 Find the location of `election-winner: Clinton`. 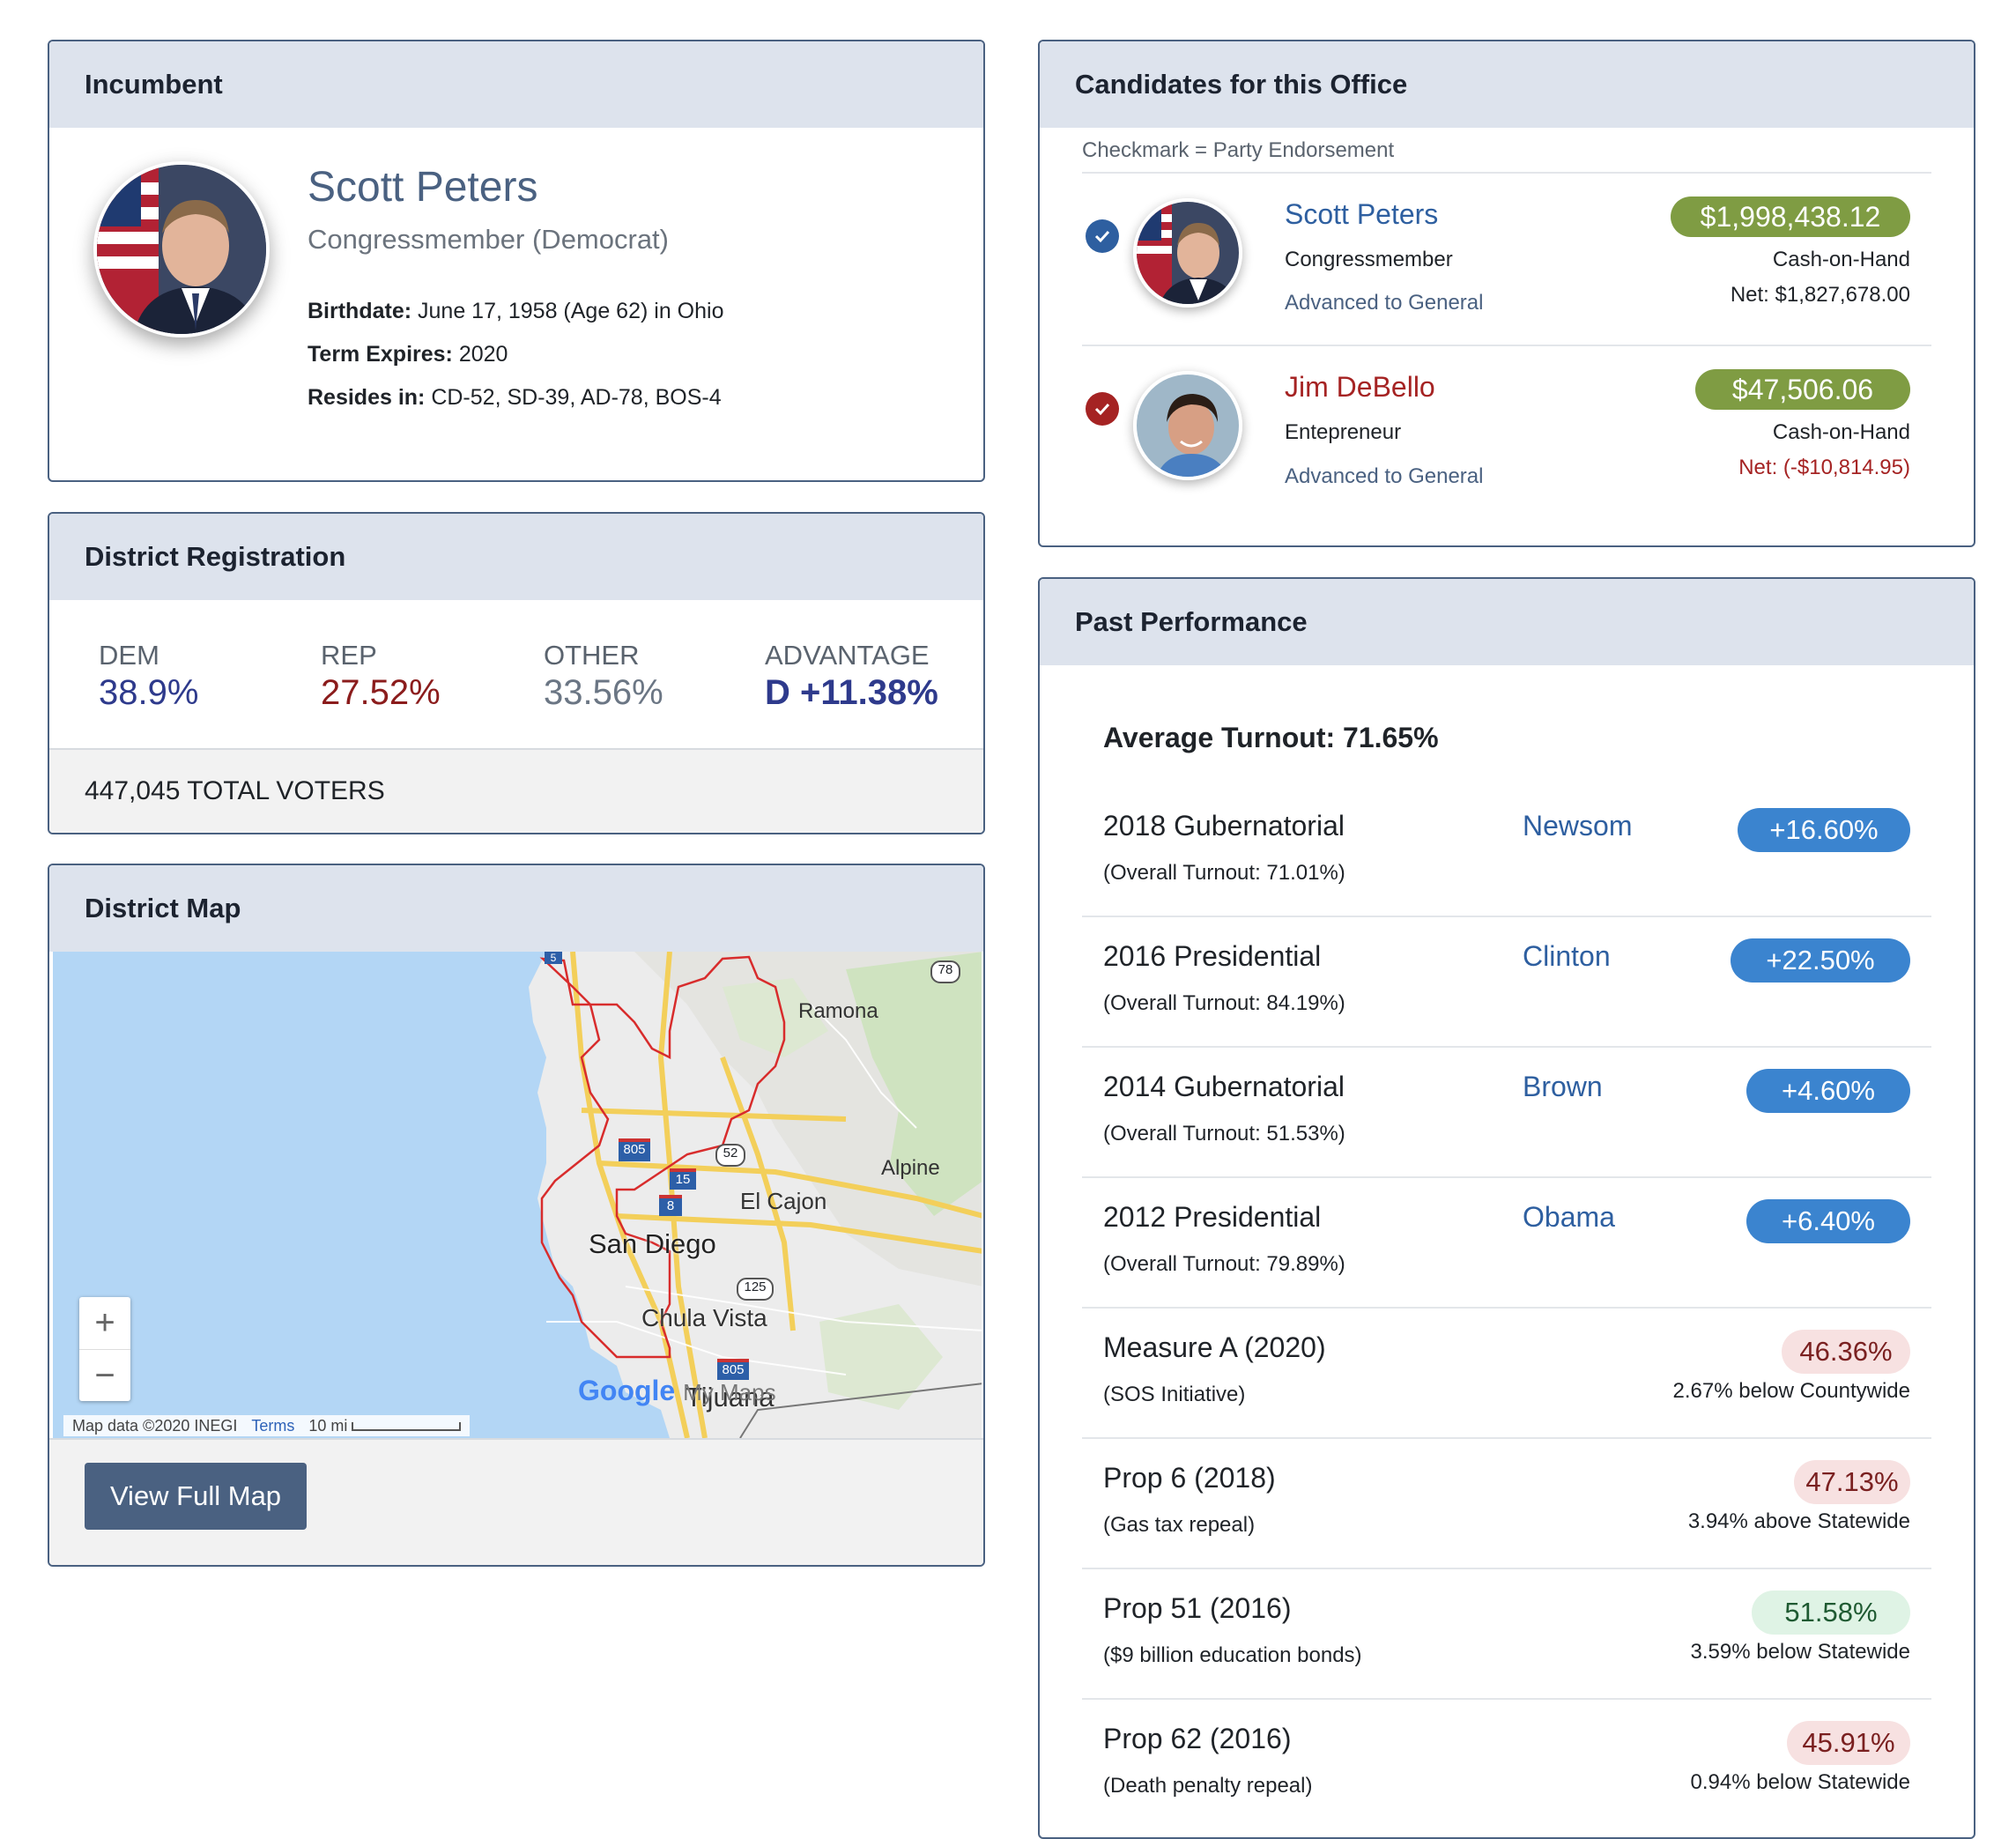

election-winner: Clinton is located at coordinates (1567, 957).